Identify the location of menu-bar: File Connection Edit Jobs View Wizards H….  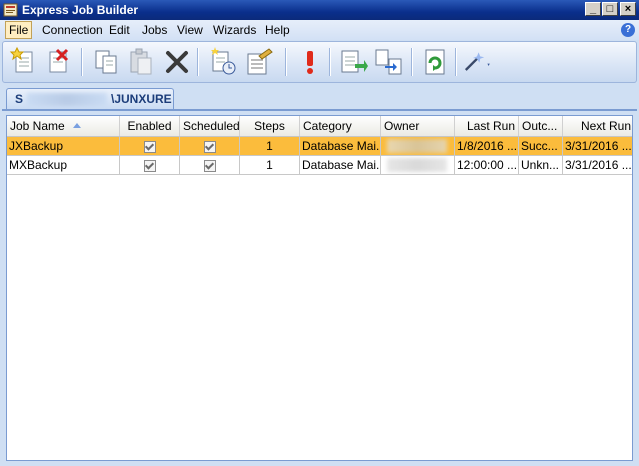
(319, 30).